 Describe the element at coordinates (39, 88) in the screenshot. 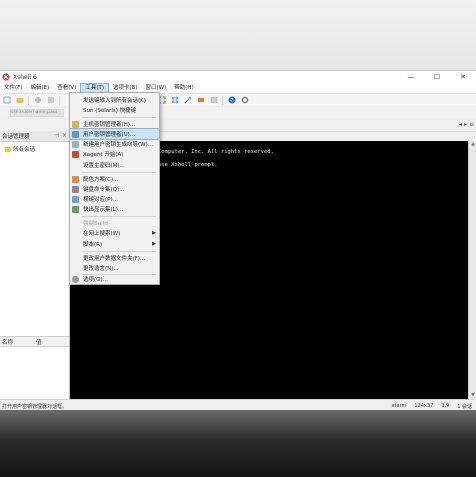

I see `menu-edit: 编辑(E)` at that location.